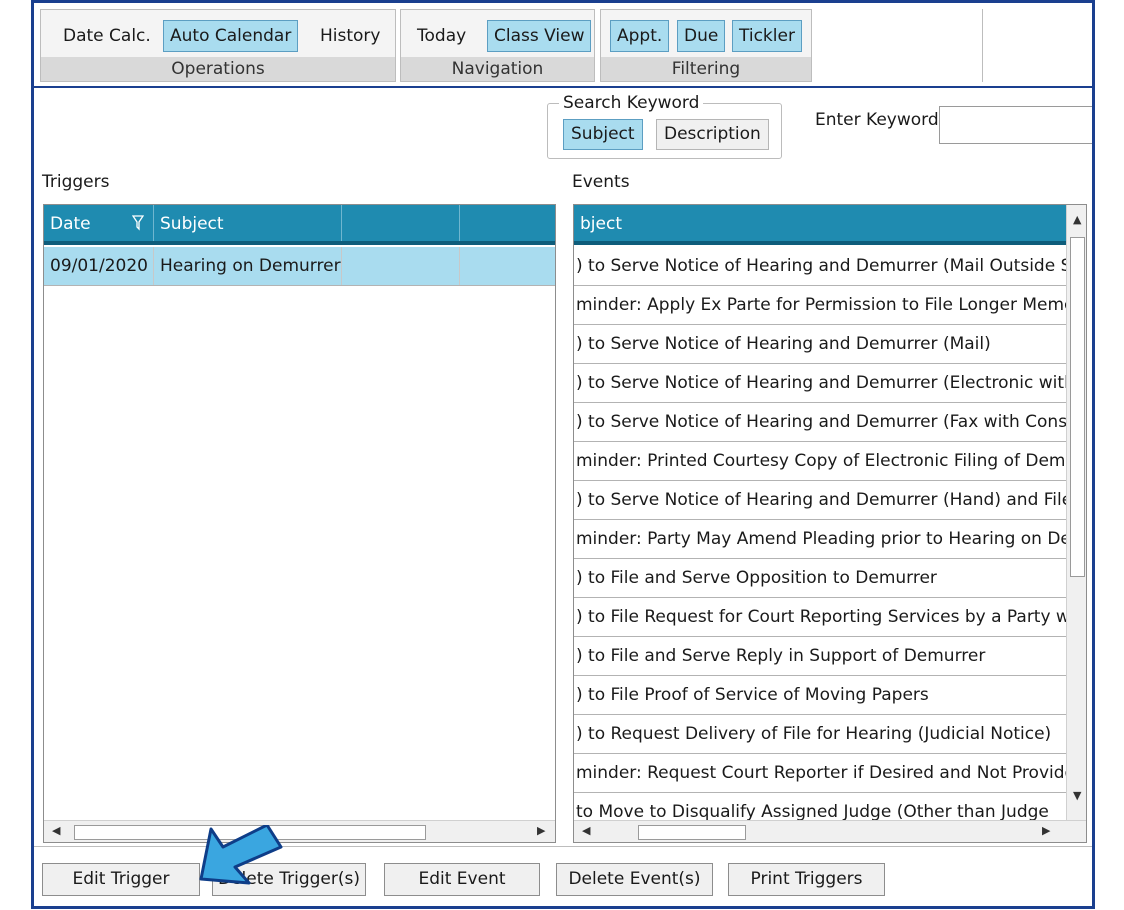  Describe the element at coordinates (712, 134) in the screenshot. I see `search-description-toggle: Description` at that location.